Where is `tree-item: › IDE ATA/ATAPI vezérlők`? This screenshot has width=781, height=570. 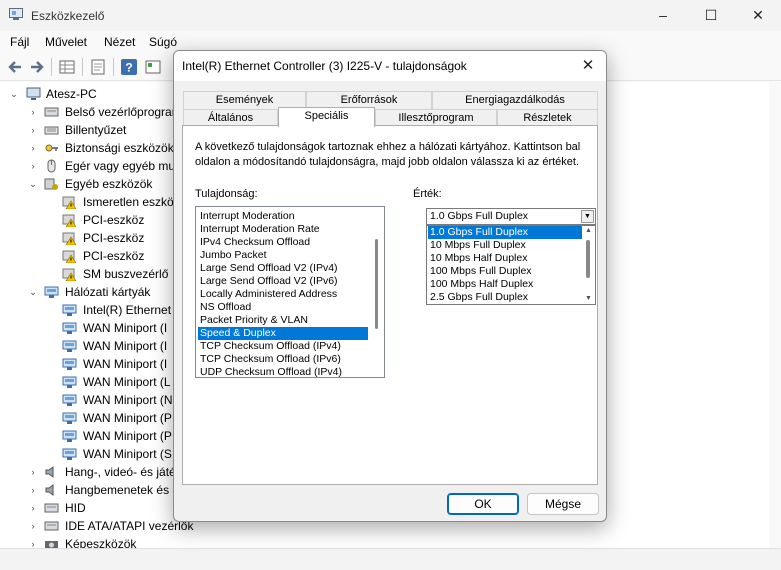
tree-item: › IDE ATA/ATAPI vezérlők is located at coordinates (97, 526).